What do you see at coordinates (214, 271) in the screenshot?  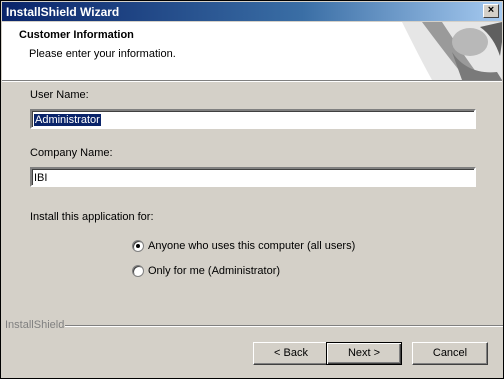 I see `radio-only-me-label: Only for me (Administrator)` at bounding box center [214, 271].